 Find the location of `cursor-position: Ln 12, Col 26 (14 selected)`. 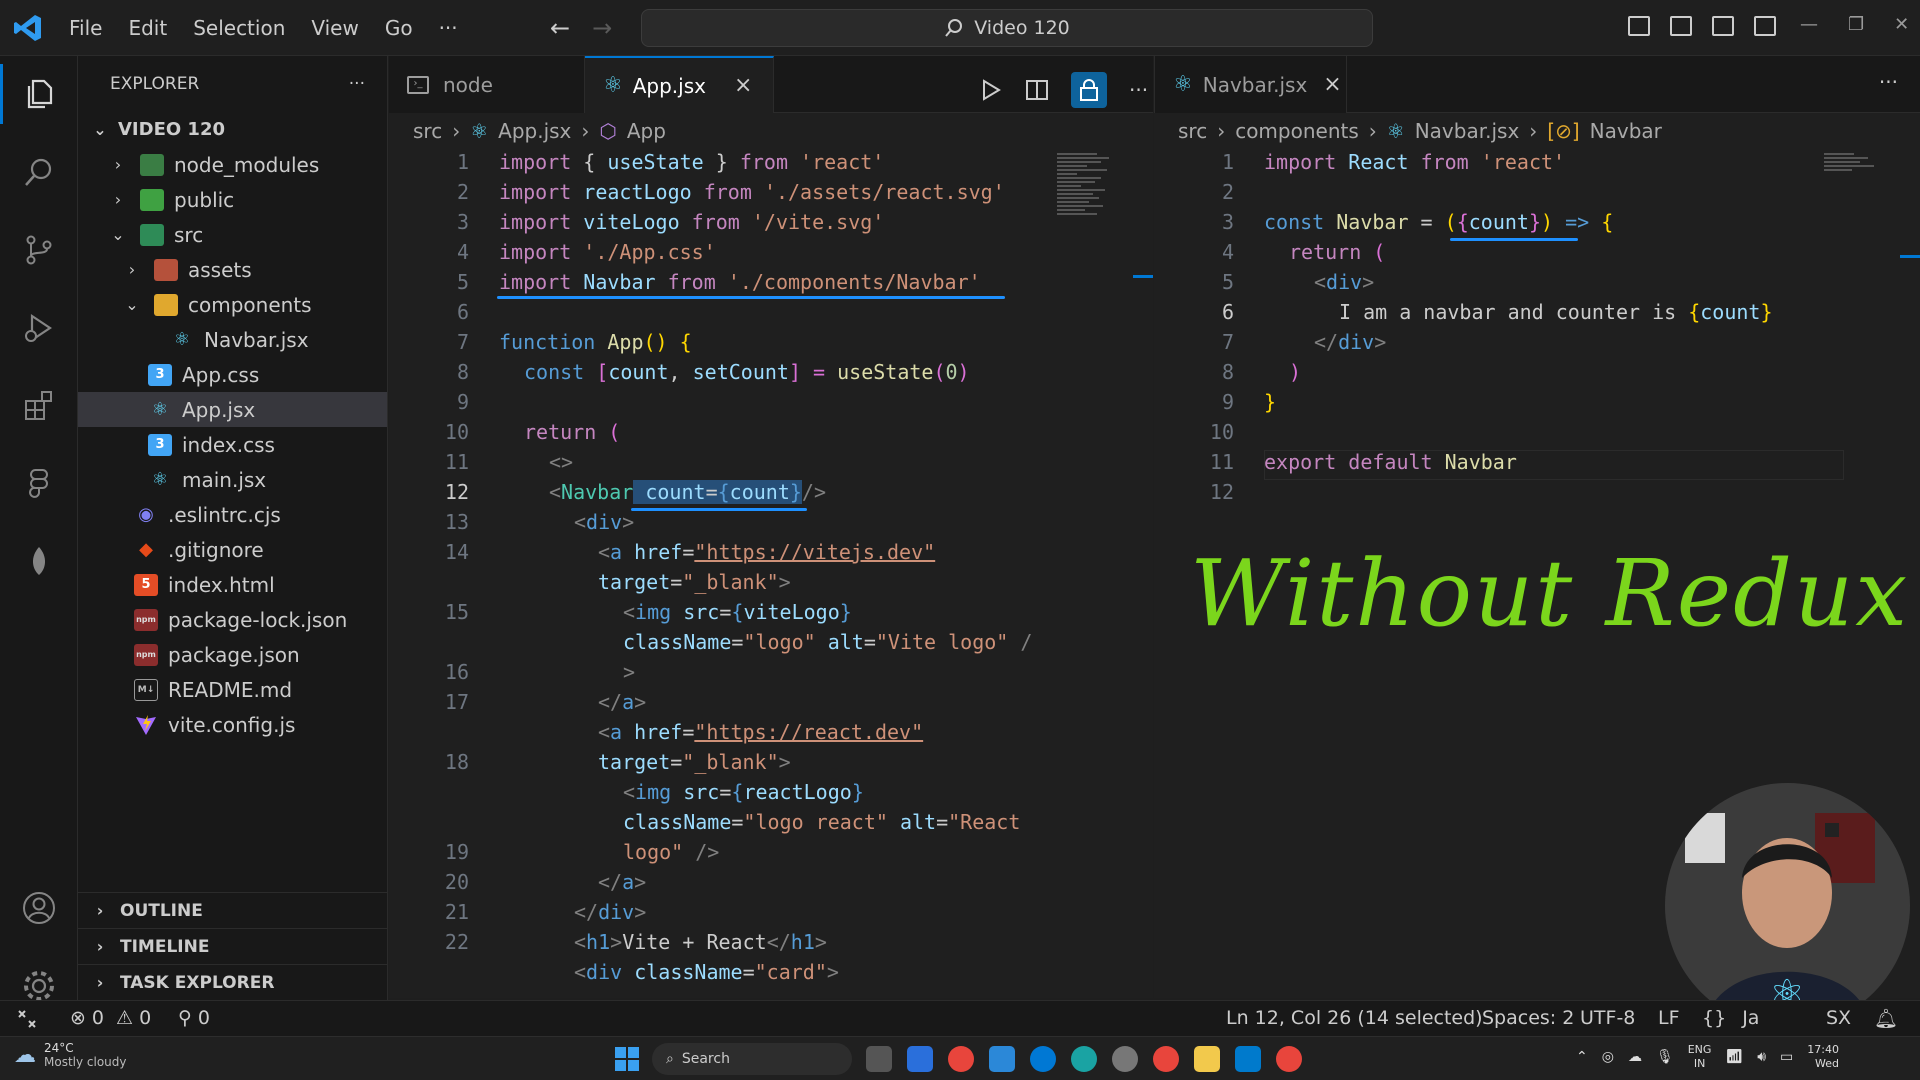

cursor-position: Ln 12, Col 26 (14 selected) is located at coordinates (1354, 1018).